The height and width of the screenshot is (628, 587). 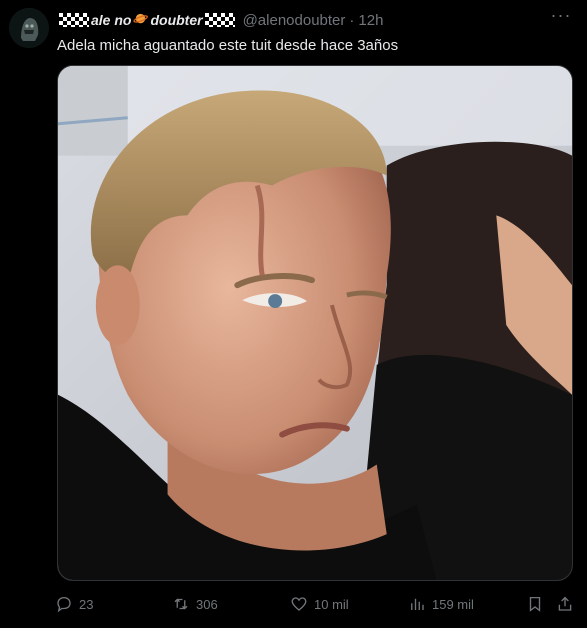 What do you see at coordinates (74, 604) in the screenshot?
I see `reply-button: 23` at bounding box center [74, 604].